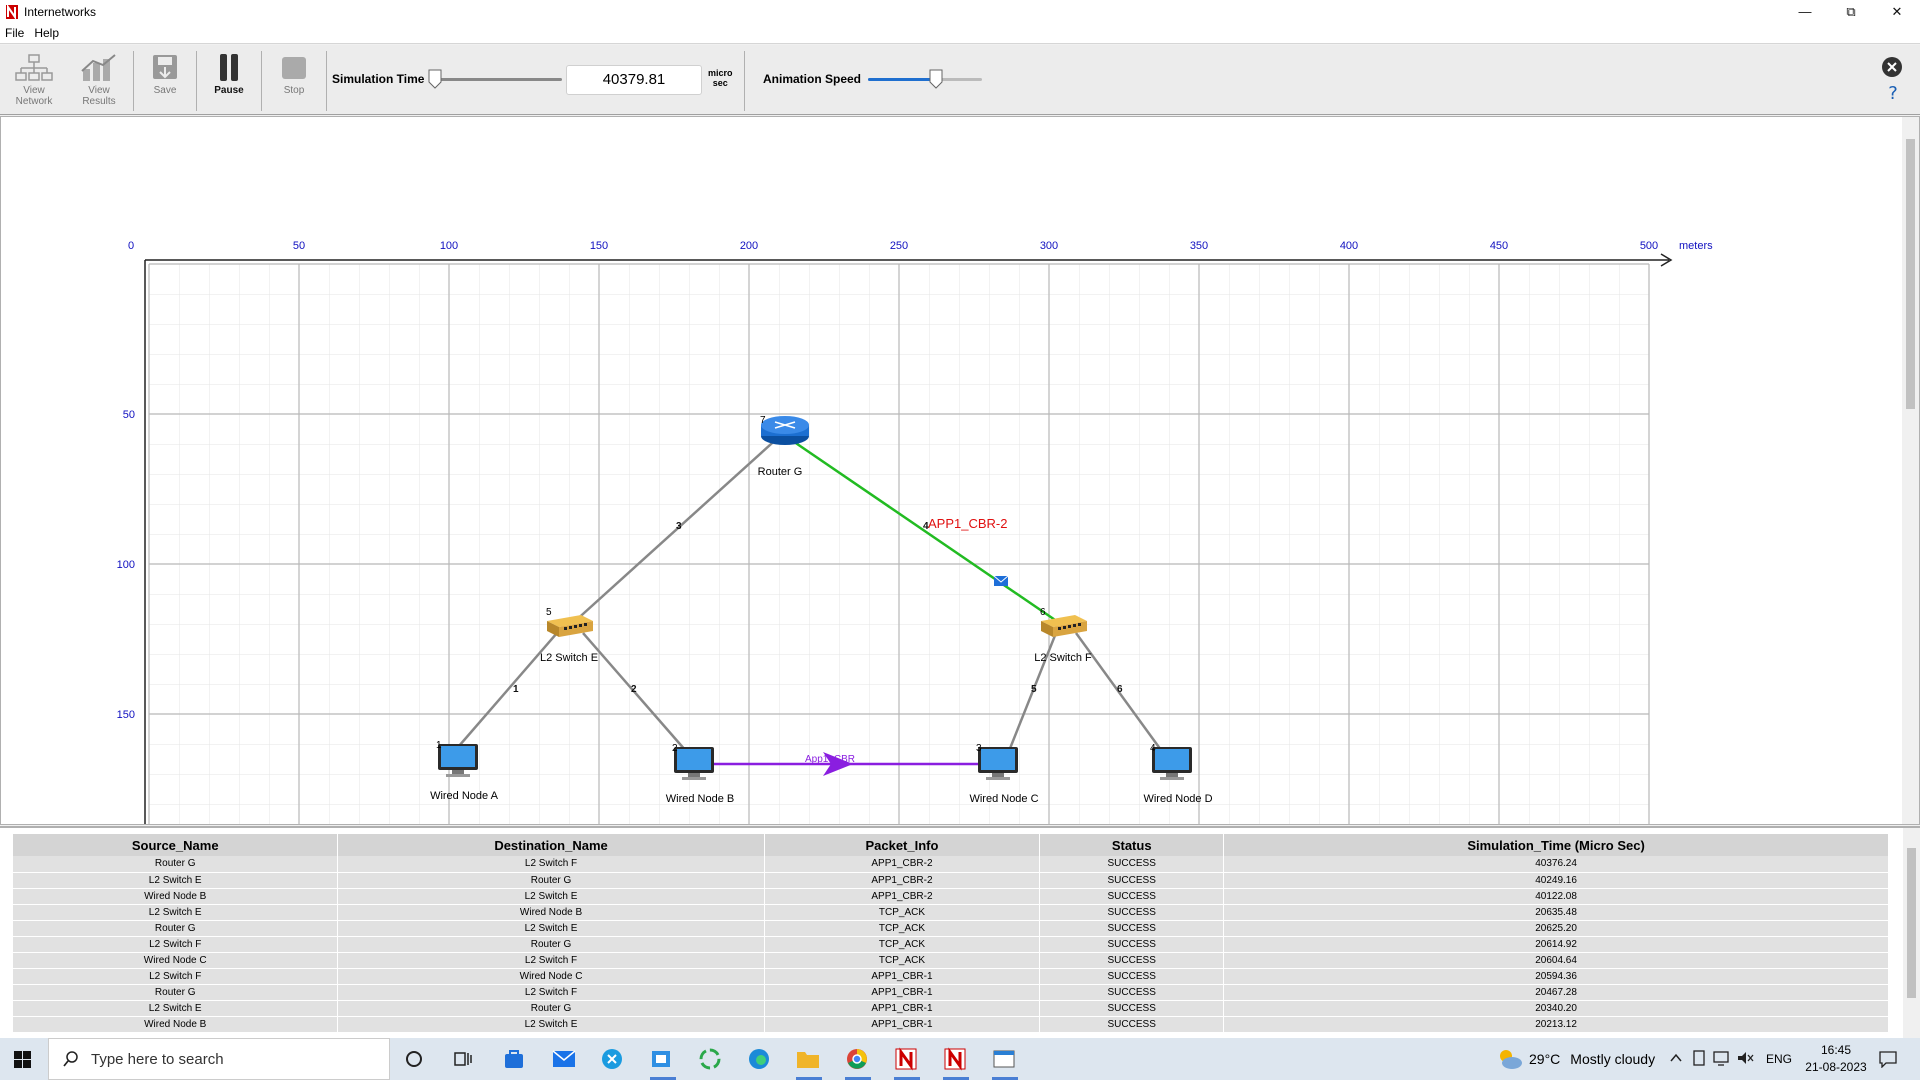 The width and height of the screenshot is (1920, 1080). What do you see at coordinates (857, 1059) in the screenshot?
I see `chrome-icon` at bounding box center [857, 1059].